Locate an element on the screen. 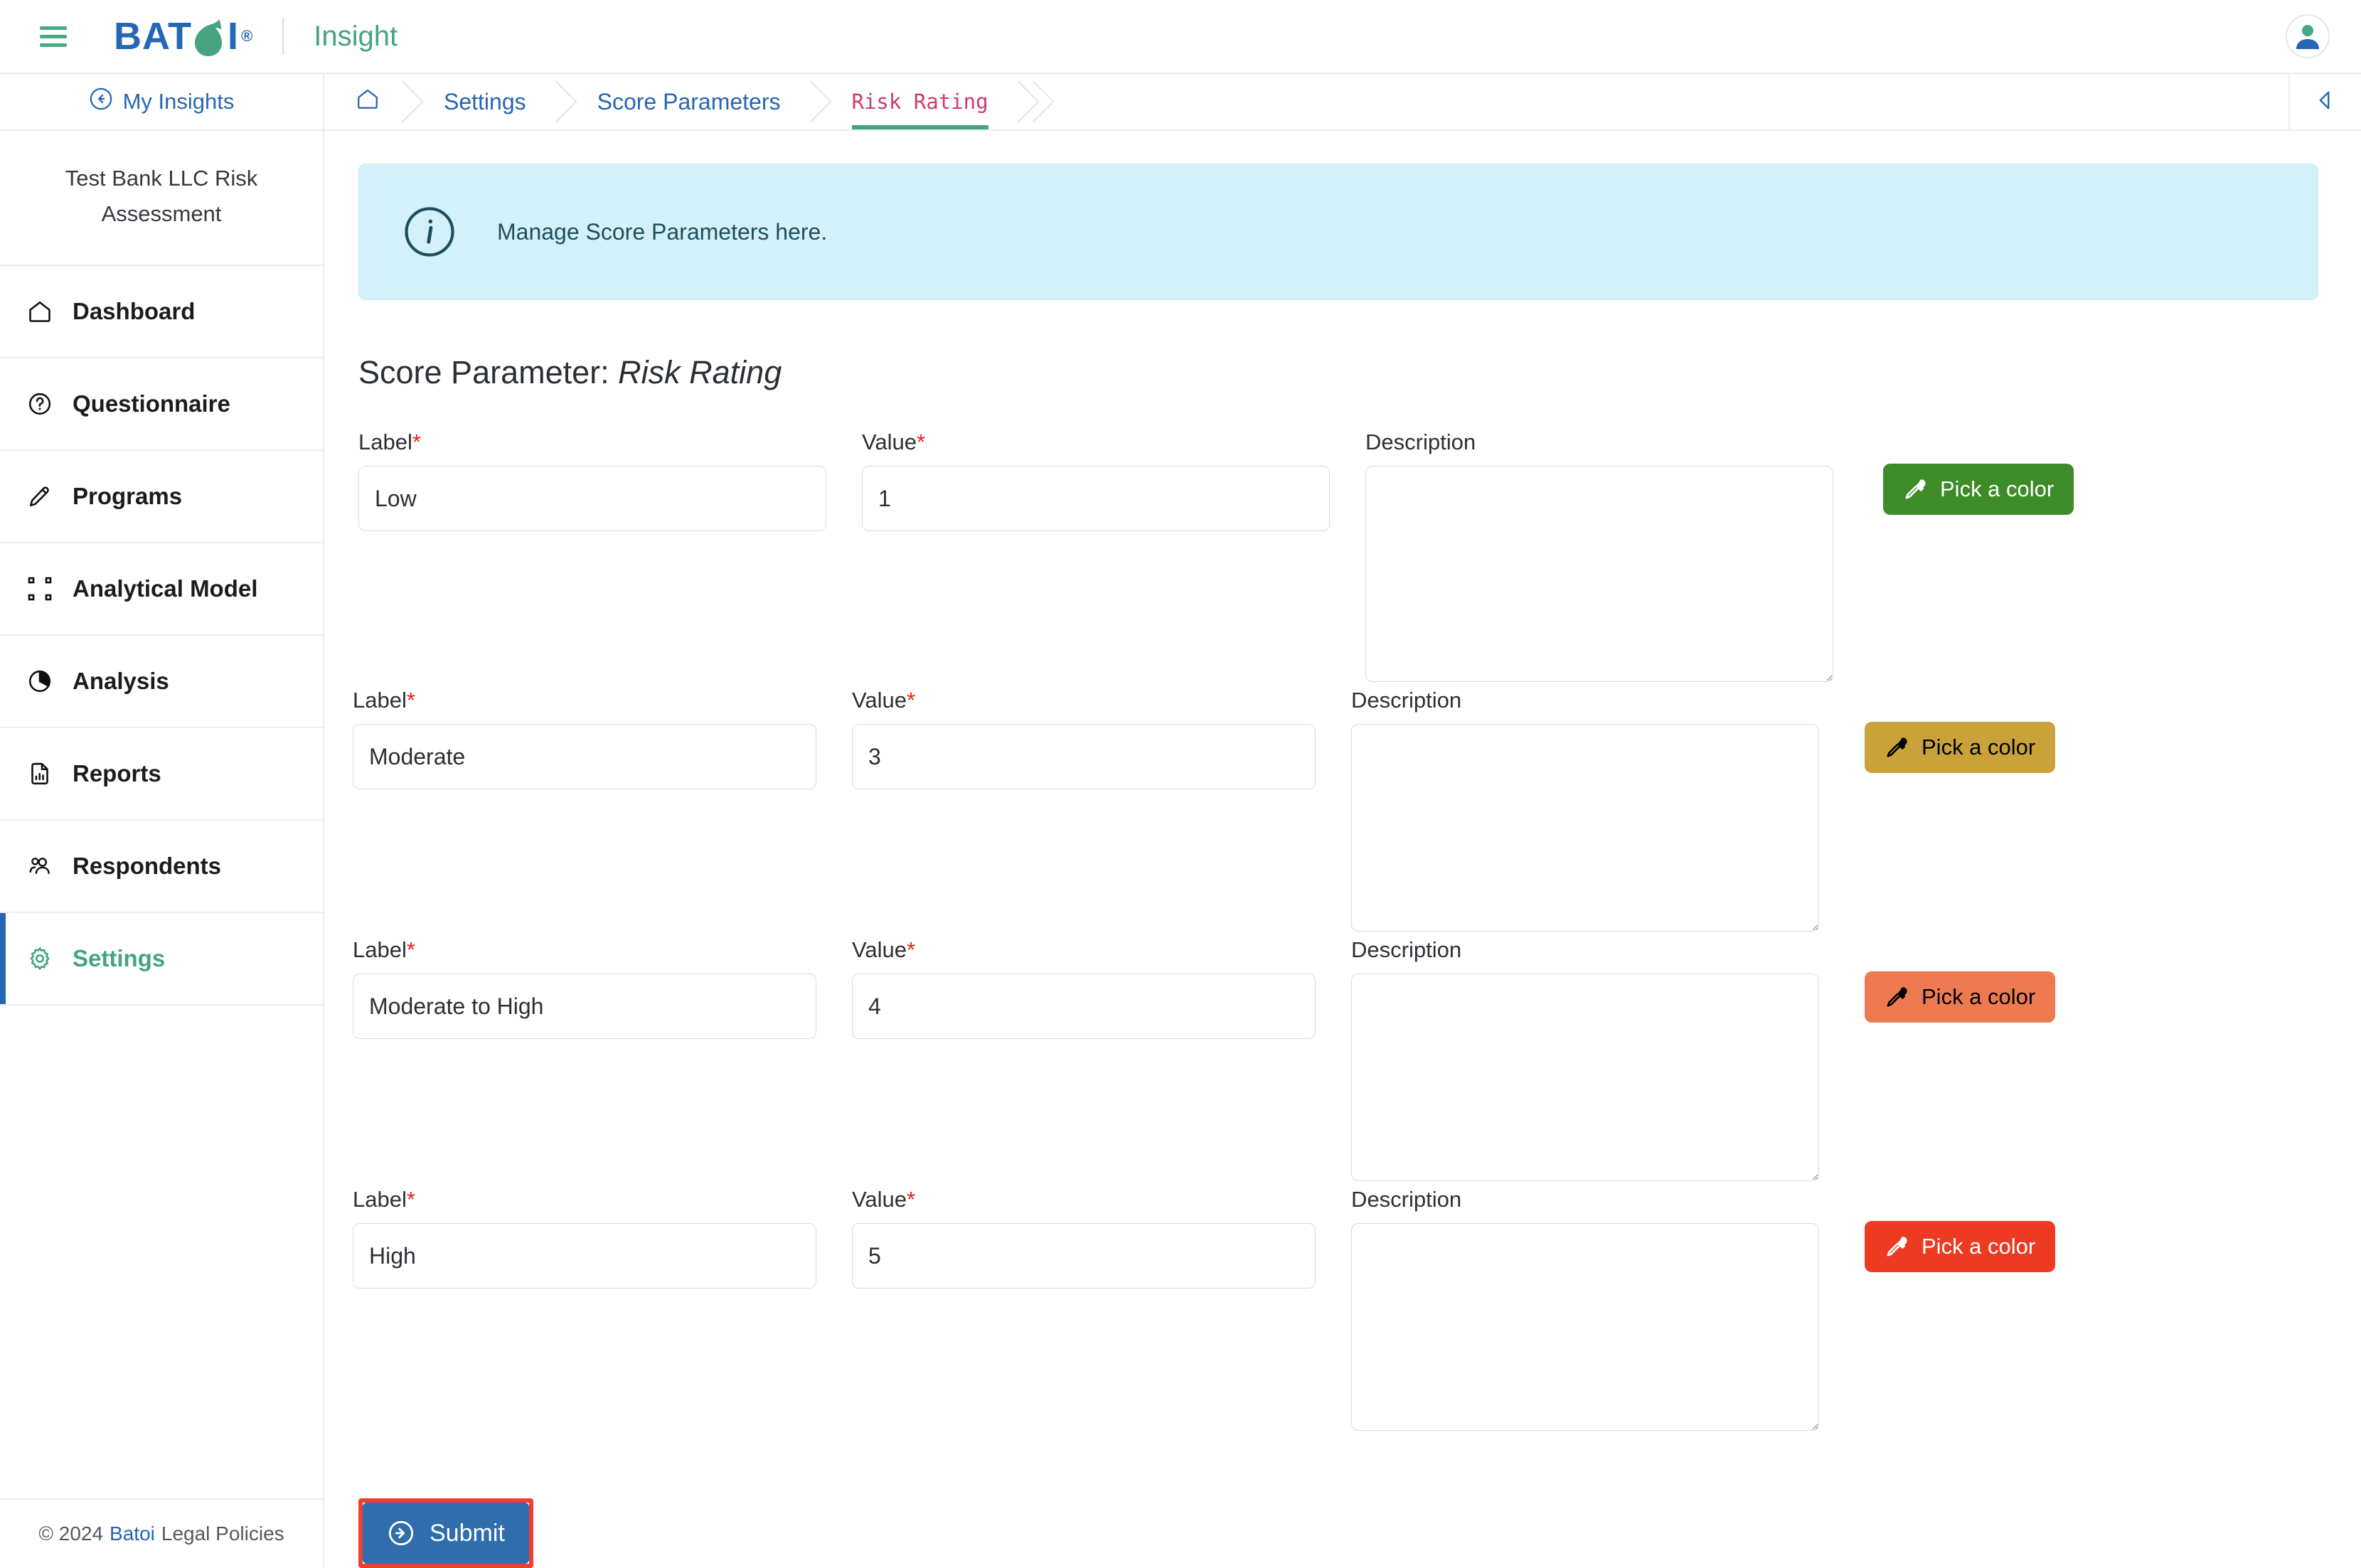 The height and width of the screenshot is (1568, 2361). breadcrumb-item-risk-rating: Risk Rating is located at coordinates (916, 101).